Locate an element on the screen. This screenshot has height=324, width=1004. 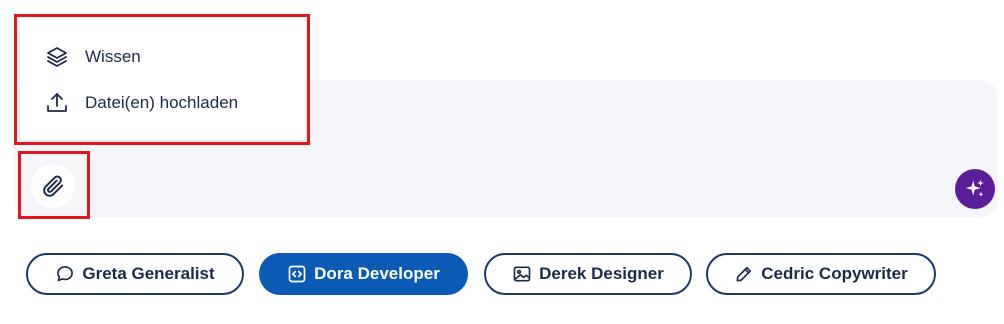
persona-chip-label: Cedric Copywriter is located at coordinates (834, 273).